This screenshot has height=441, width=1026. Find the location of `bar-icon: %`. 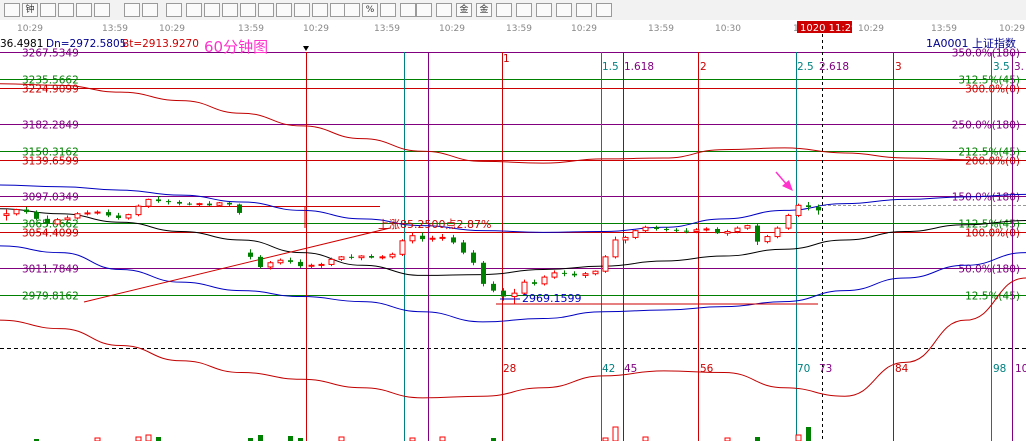

bar-icon: % is located at coordinates (370, 10).